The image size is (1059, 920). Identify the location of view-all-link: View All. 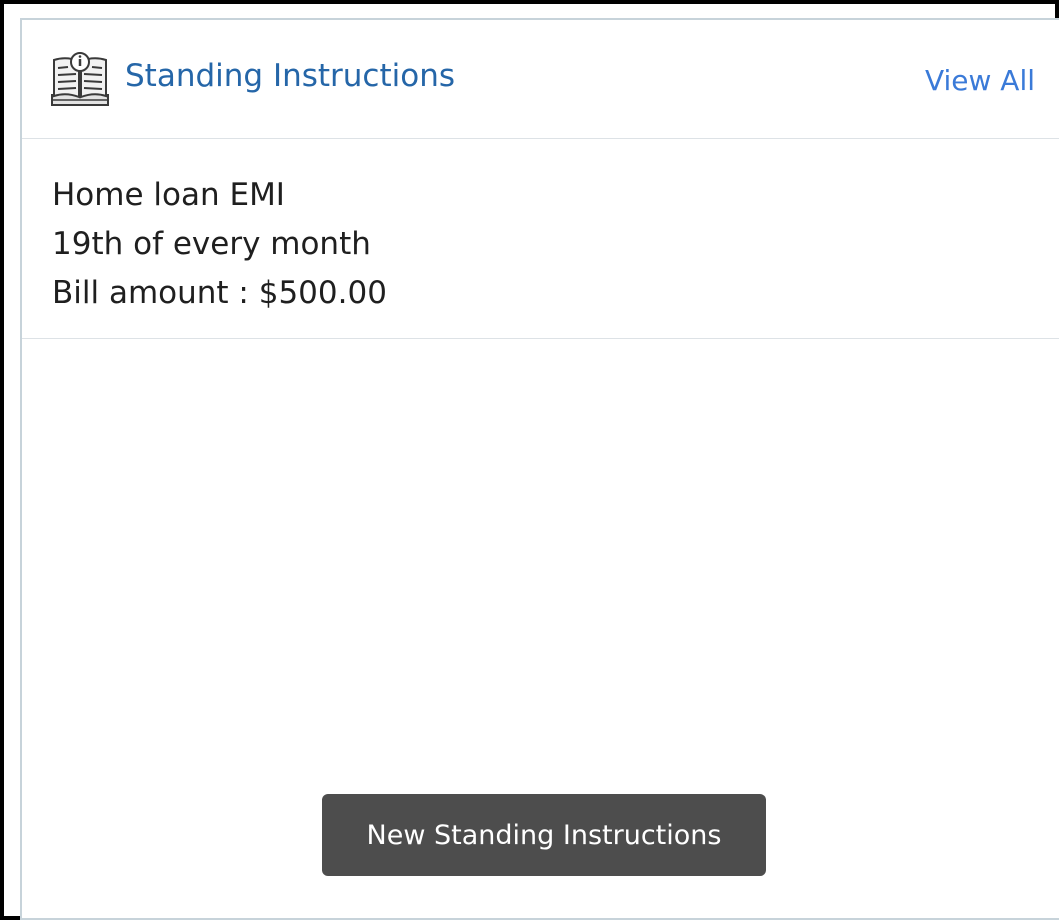
(980, 81).